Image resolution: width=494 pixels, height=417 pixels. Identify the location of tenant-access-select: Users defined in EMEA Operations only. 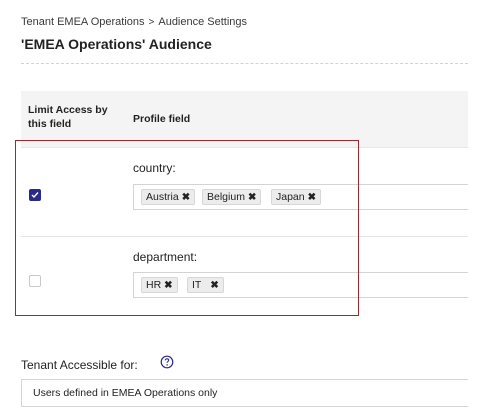
(244, 393).